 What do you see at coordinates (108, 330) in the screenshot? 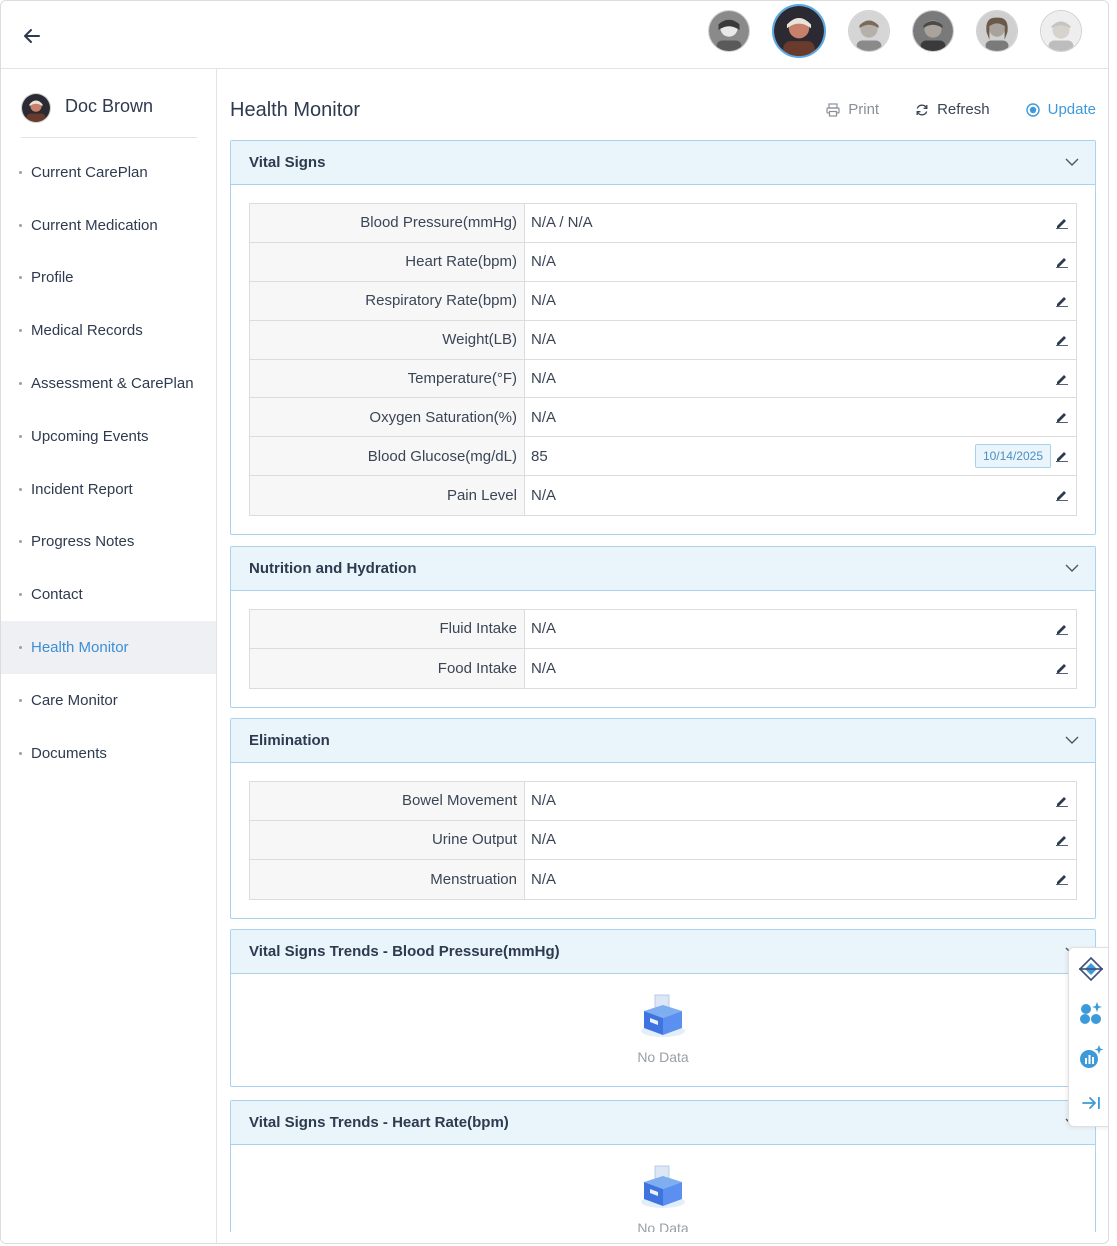
I see `sidebar-item-medical-records: Medical Records` at bounding box center [108, 330].